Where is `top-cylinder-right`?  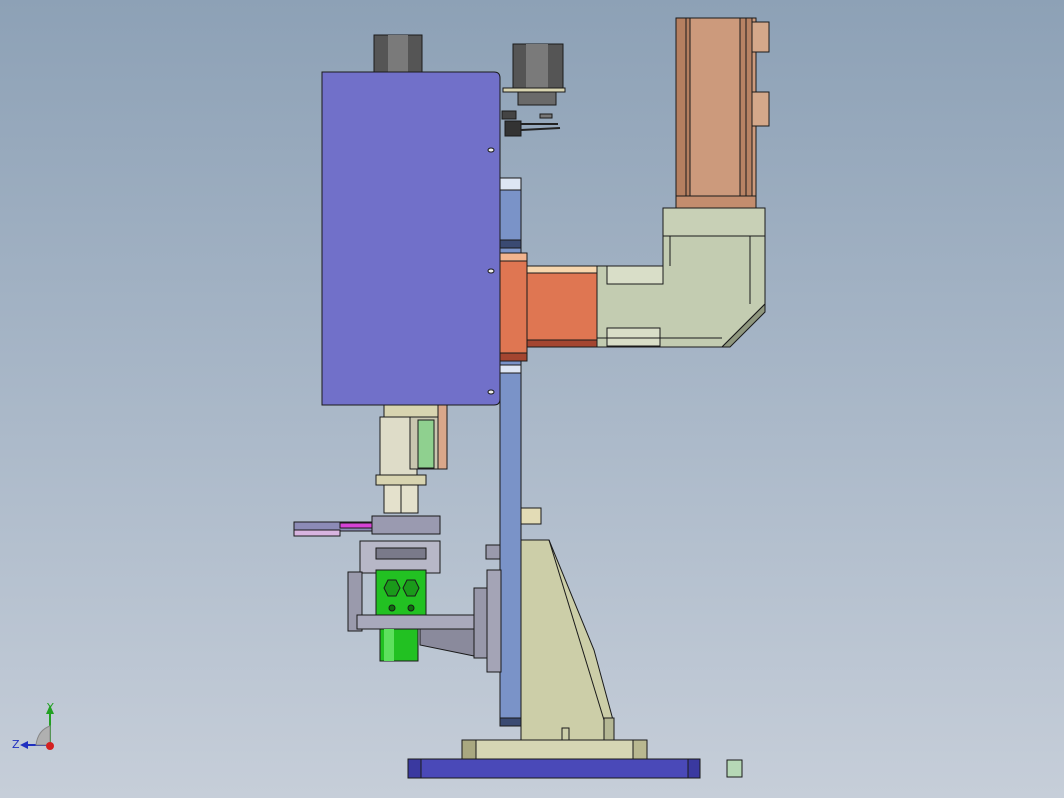
top-cylinder-right is located at coordinates (534, 74).